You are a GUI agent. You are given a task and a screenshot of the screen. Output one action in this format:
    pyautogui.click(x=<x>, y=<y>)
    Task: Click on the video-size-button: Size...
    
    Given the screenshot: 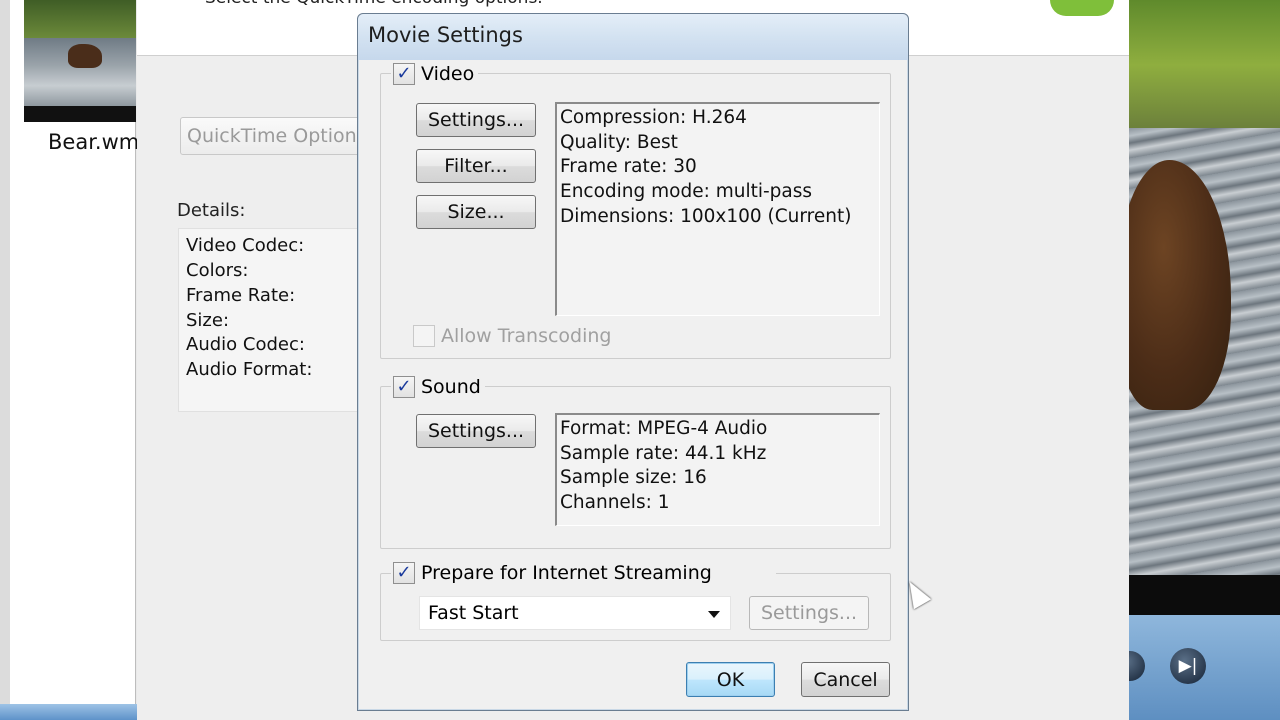 What is the action you would take?
    pyautogui.click(x=476, y=212)
    